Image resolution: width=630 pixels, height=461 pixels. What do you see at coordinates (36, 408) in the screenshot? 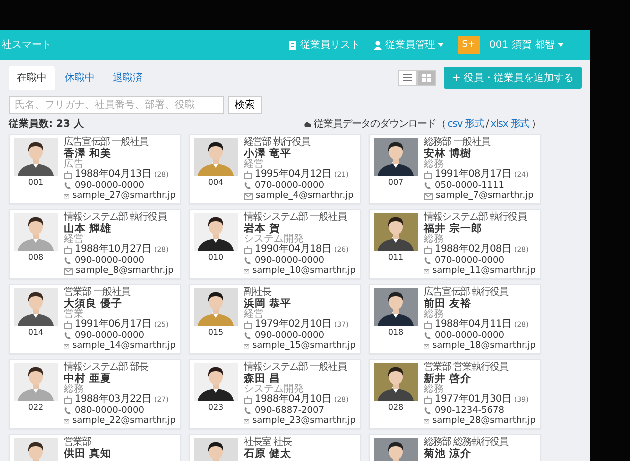
I see `employee-number: 022` at bounding box center [36, 408].